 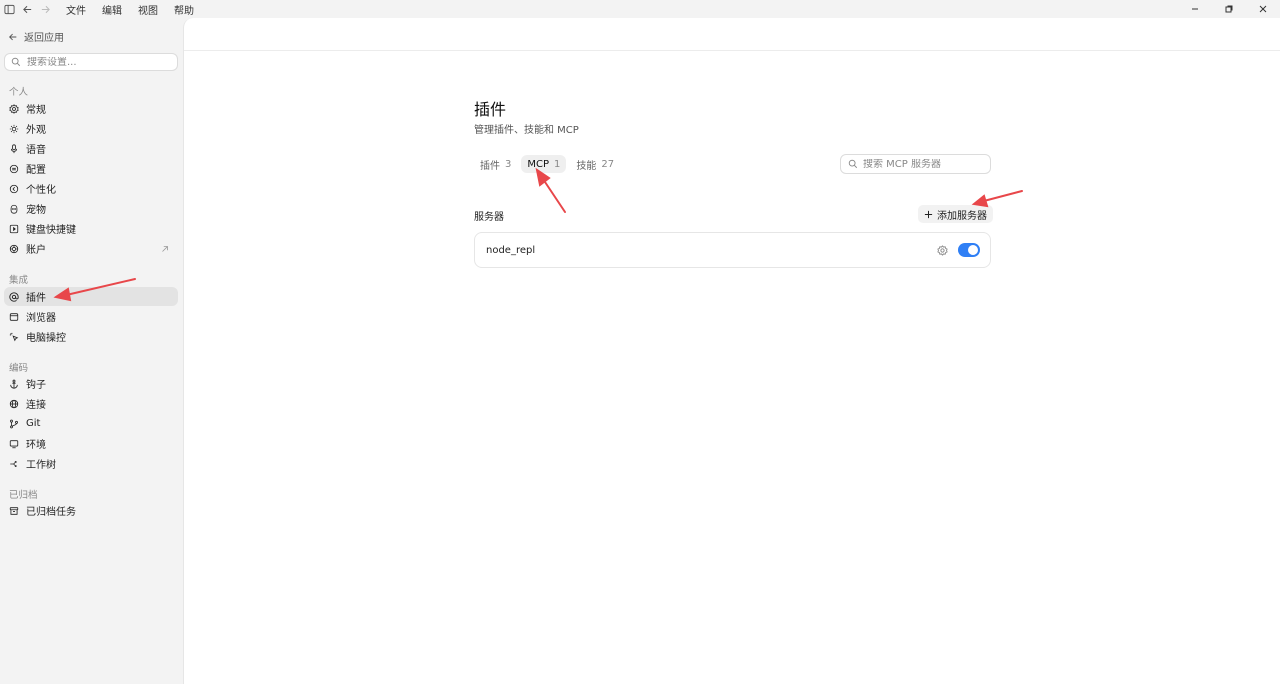 I want to click on section-archived-label: 已归档, so click(x=23, y=495).